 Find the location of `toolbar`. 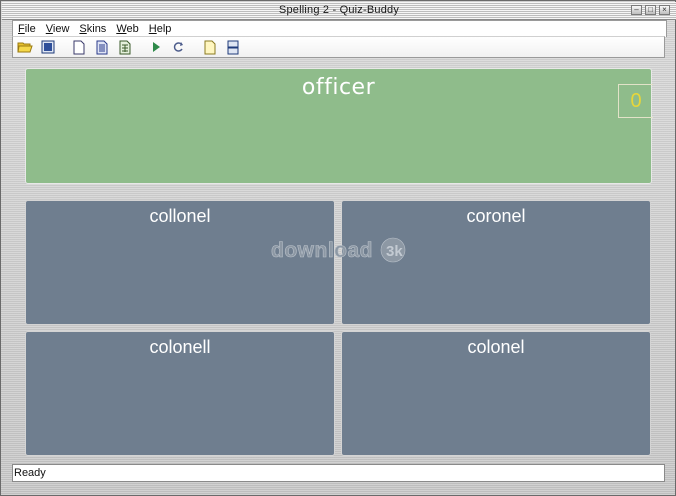

toolbar is located at coordinates (338, 47).